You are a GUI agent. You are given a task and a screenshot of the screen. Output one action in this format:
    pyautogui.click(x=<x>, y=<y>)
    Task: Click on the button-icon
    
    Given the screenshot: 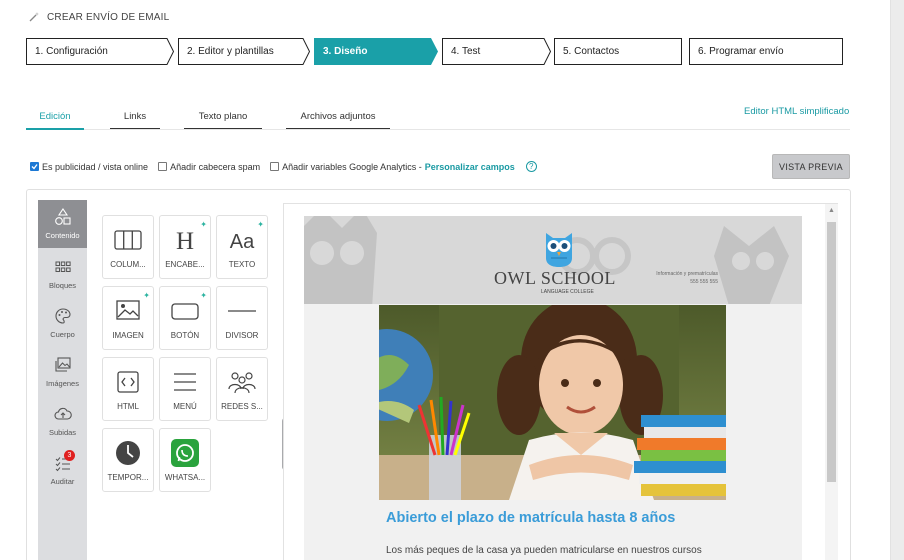 What is the action you would take?
    pyautogui.click(x=185, y=311)
    